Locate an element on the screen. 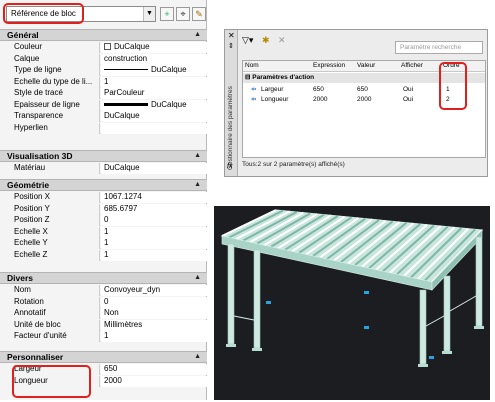 The width and height of the screenshot is (495, 402). property-label: Echelle Y is located at coordinates (53, 243).